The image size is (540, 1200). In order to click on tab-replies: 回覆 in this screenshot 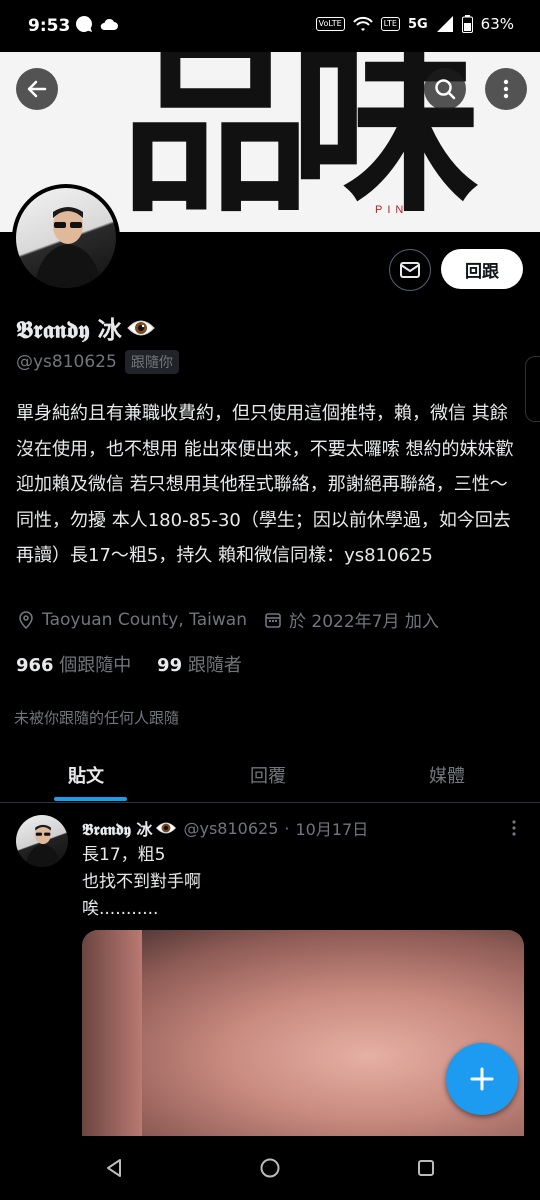, I will do `click(268, 775)`.